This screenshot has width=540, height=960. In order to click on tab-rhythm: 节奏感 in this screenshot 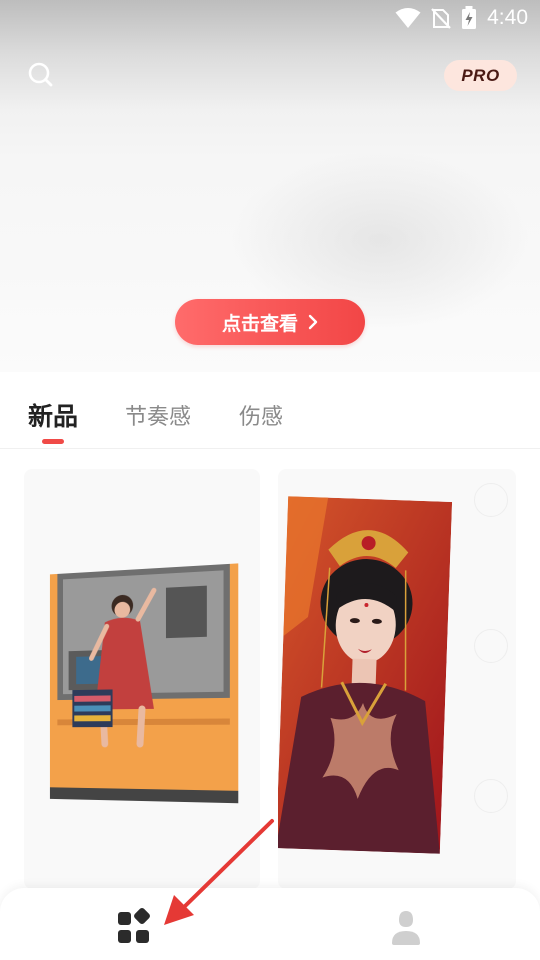, I will do `click(158, 415)`.